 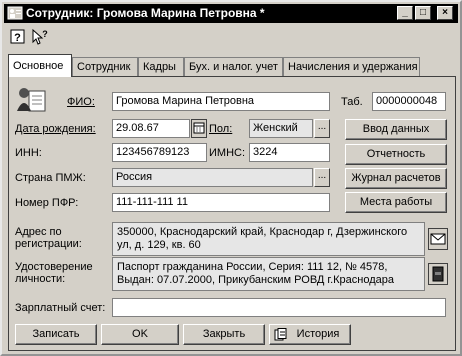 I want to click on sex-field: Женский, so click(x=281, y=128).